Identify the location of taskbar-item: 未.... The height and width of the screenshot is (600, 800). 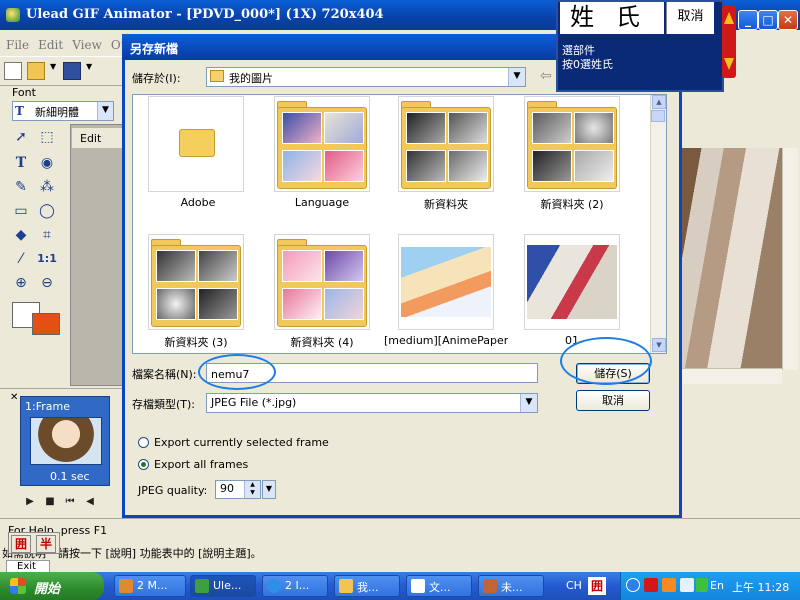
(511, 586).